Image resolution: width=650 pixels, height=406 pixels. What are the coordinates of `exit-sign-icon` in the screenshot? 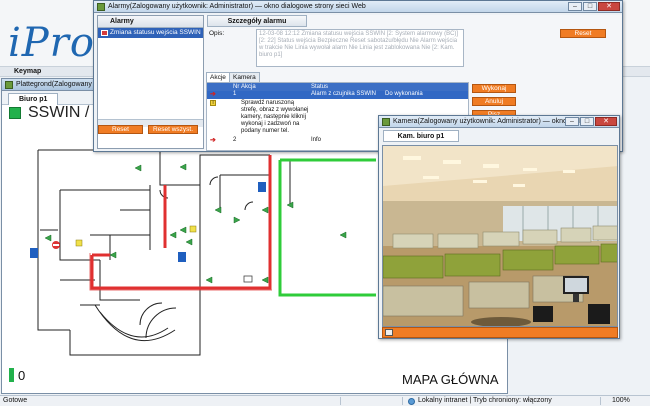 It's located at (148, 222).